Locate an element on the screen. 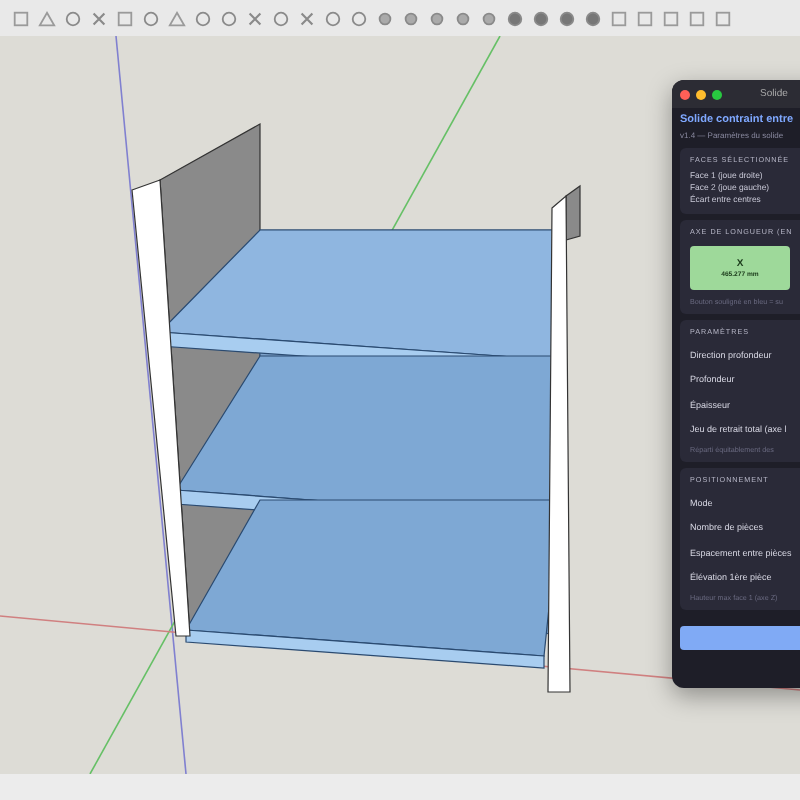  zoom-button is located at coordinates (717, 94).